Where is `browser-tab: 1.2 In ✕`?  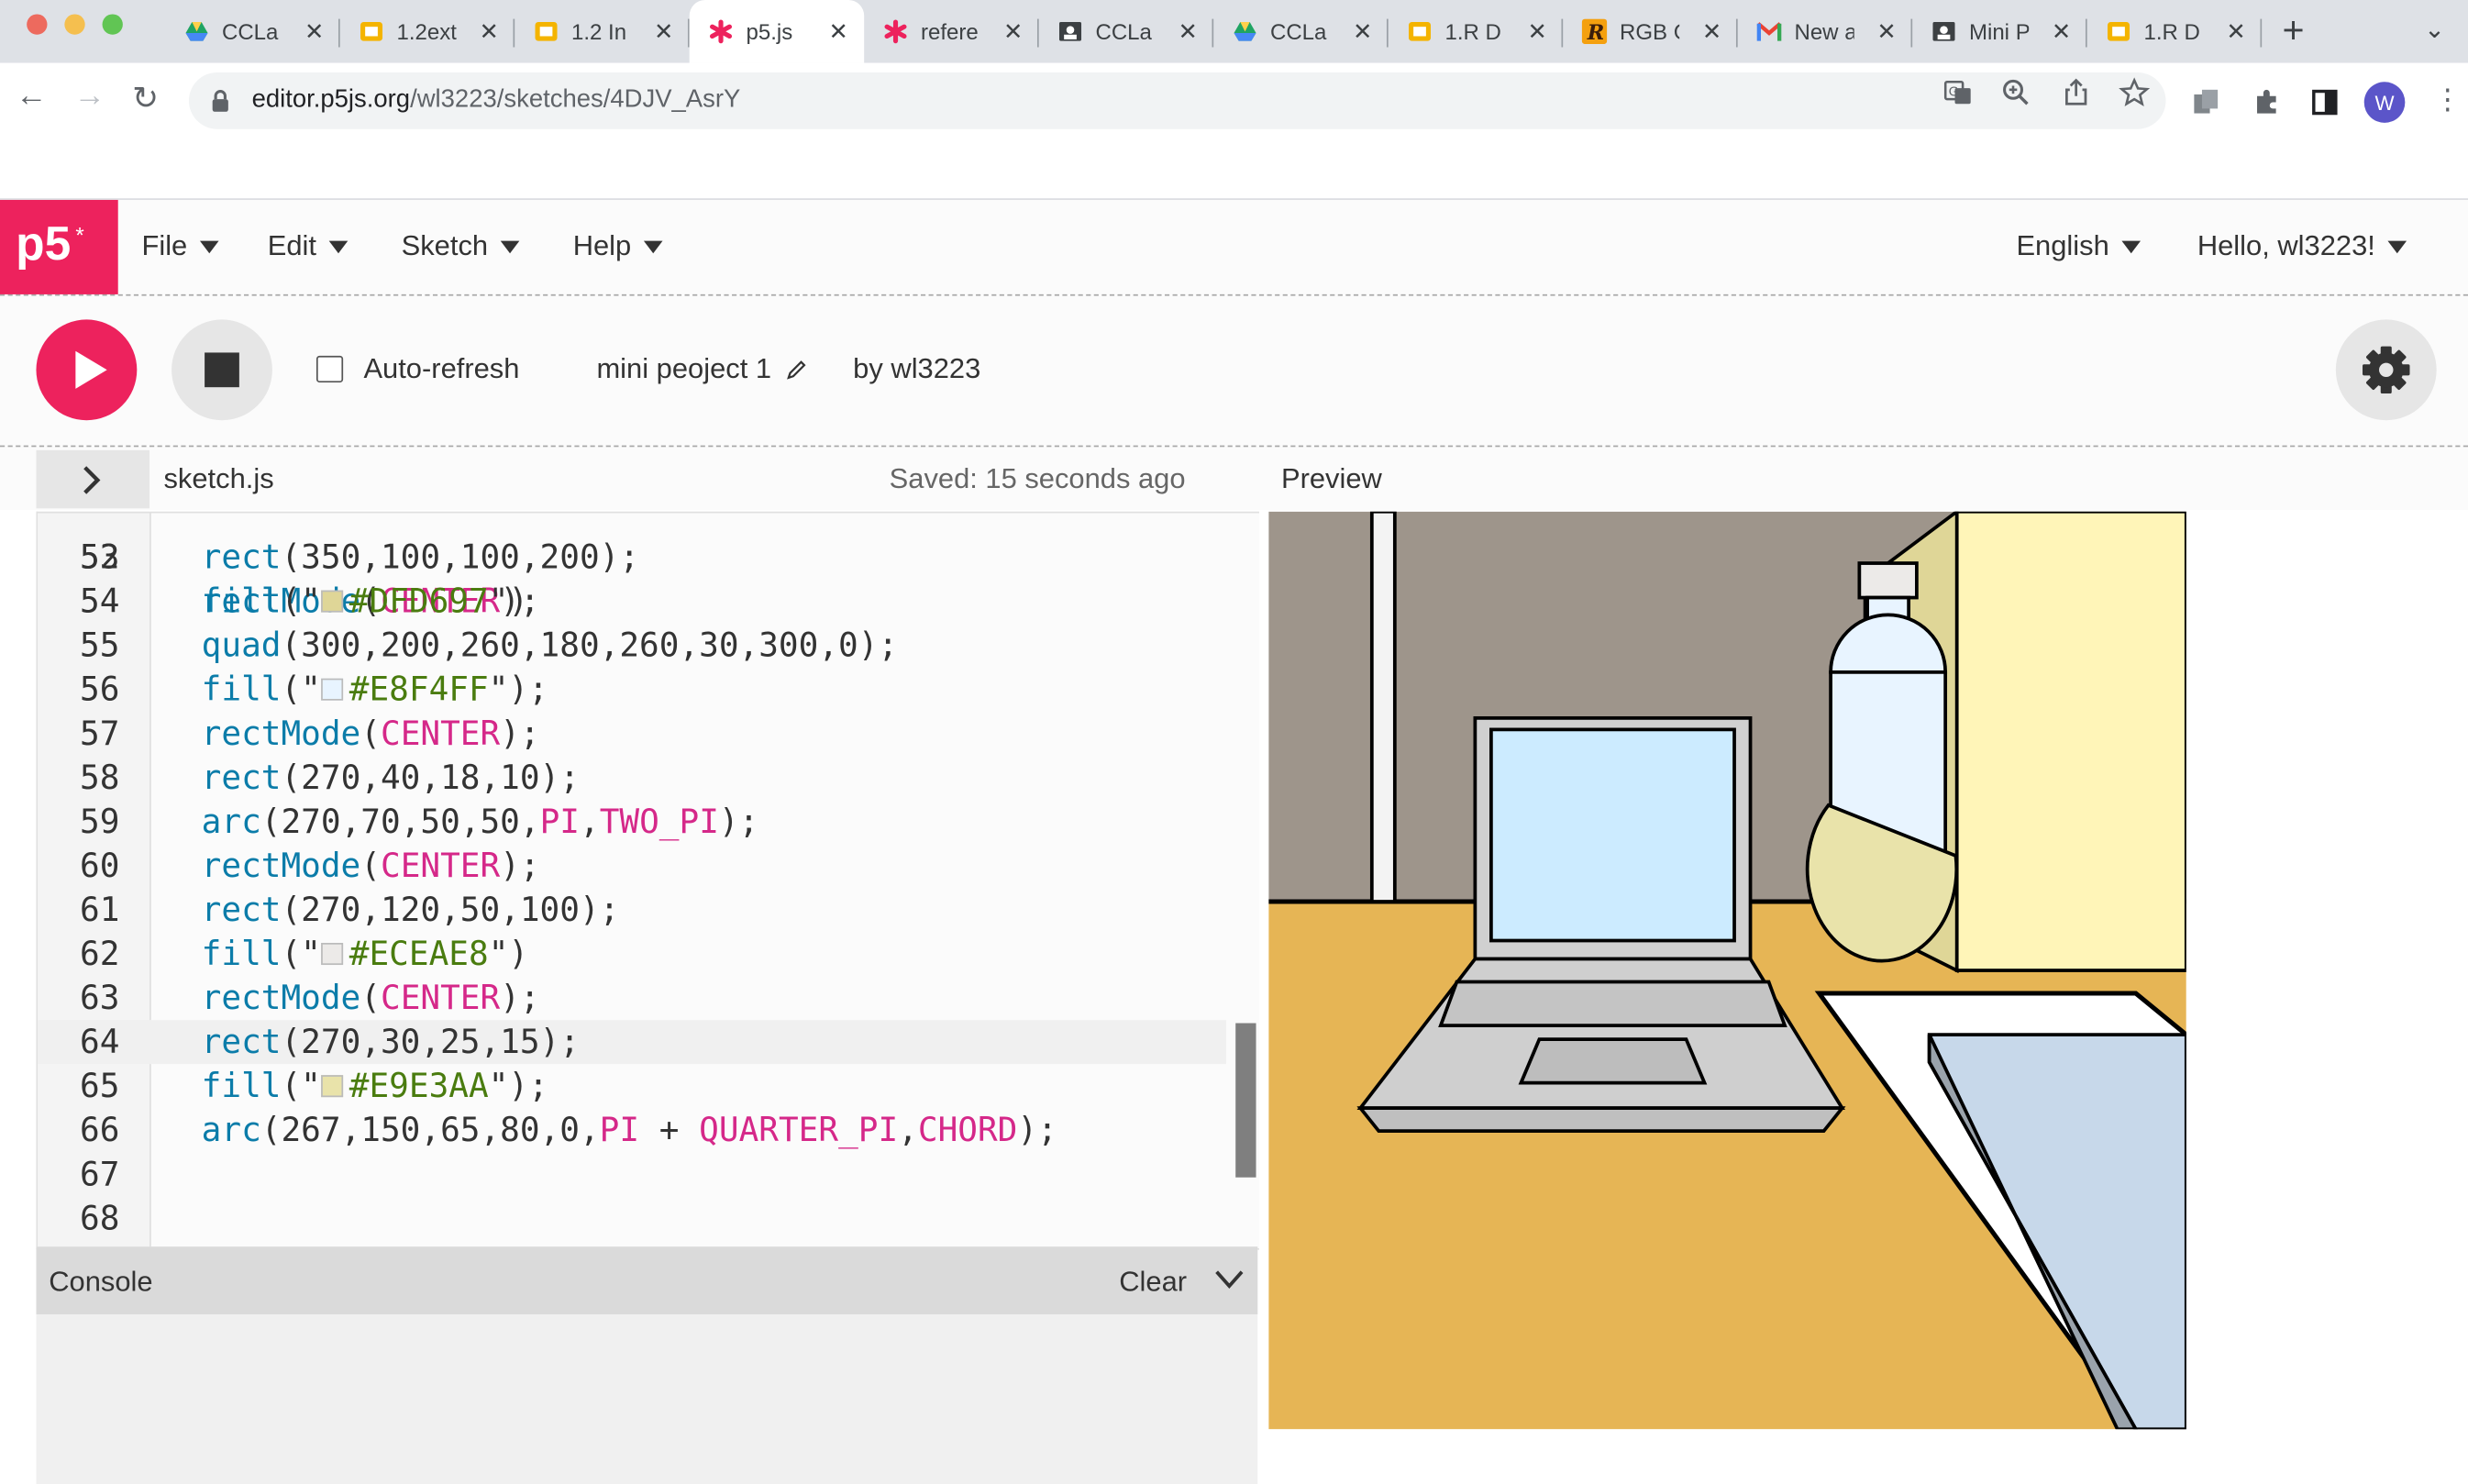 browser-tab: 1.2 In ✕ is located at coordinates (602, 31).